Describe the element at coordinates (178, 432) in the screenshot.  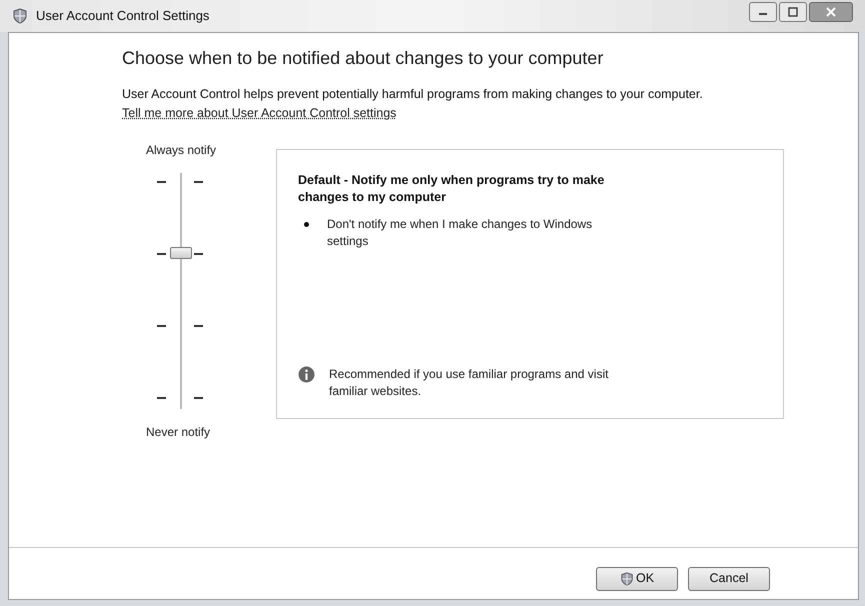
I see `slider-bottom-label: Never notify` at that location.